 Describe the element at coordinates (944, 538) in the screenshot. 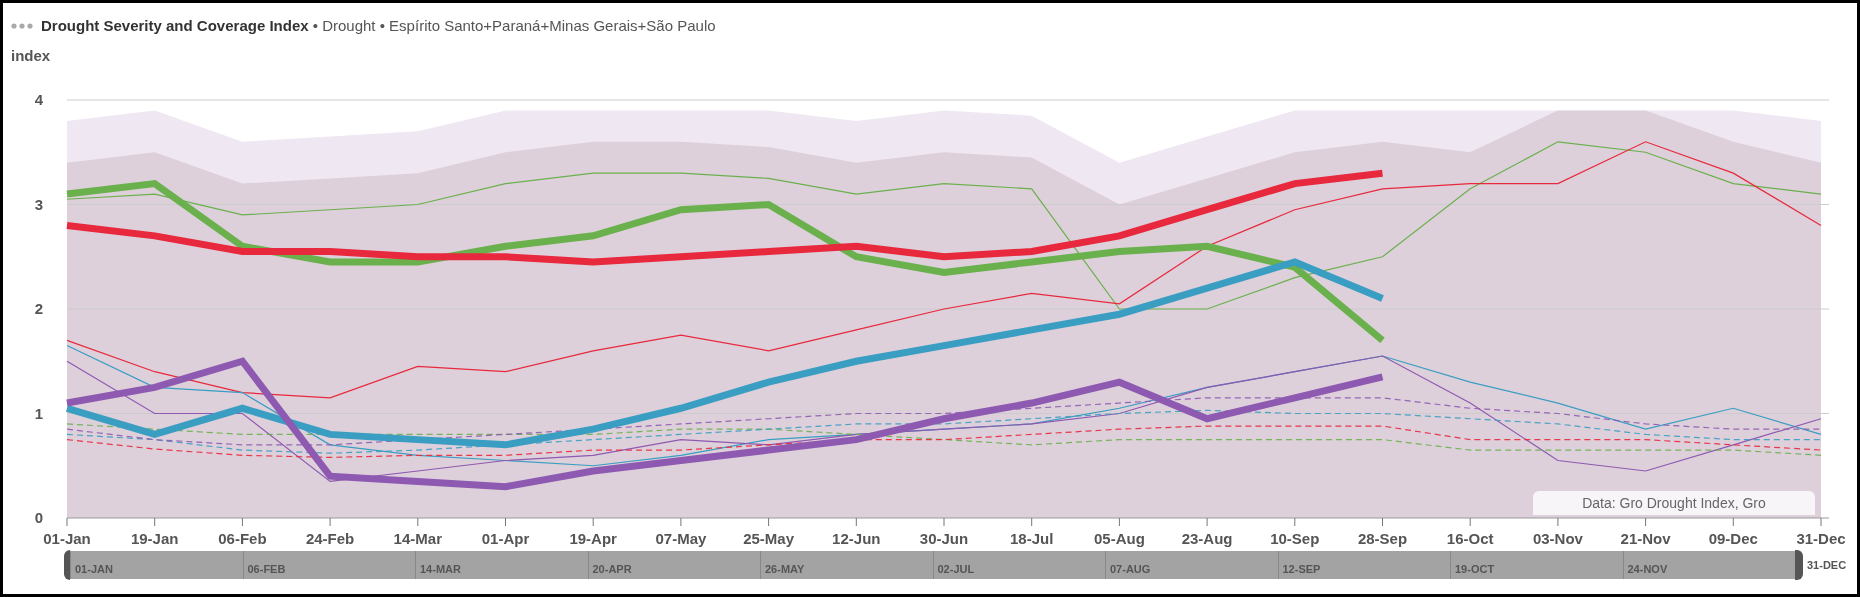

I see `axis-tick-label: 30-Jun` at that location.